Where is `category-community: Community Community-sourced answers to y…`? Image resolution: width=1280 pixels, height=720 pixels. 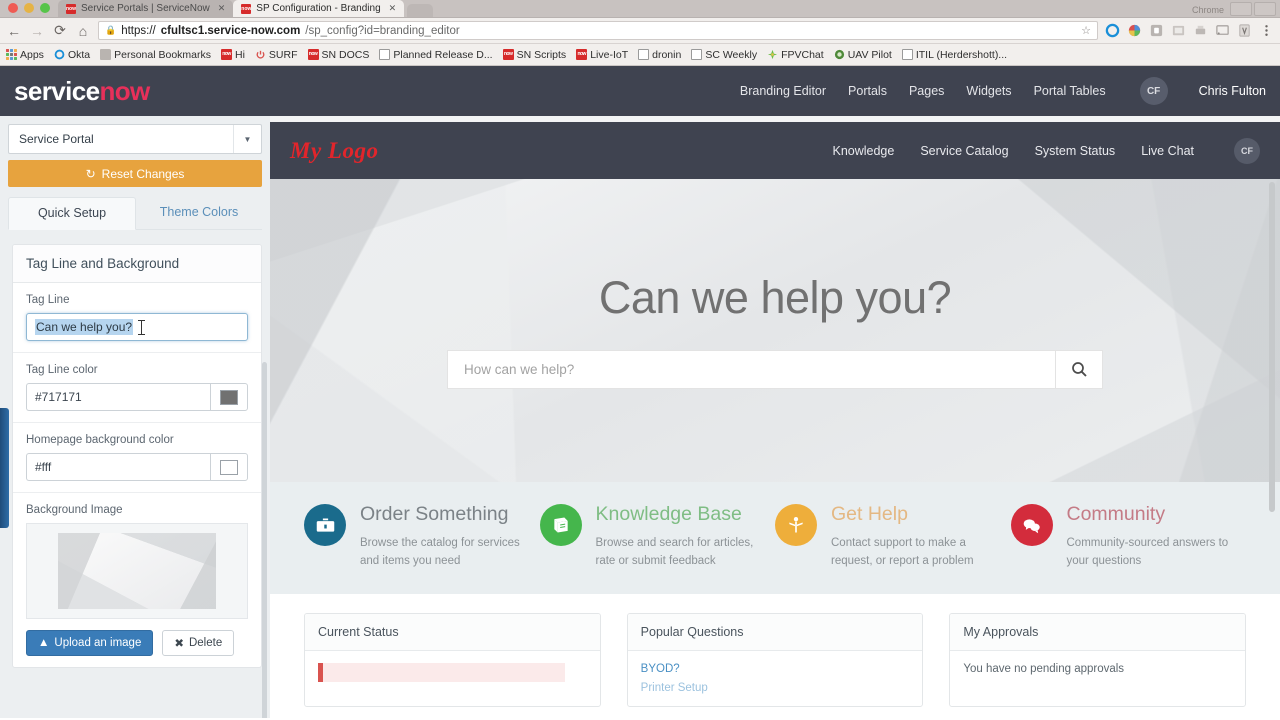 category-community: Community Community-sourced answers to y… is located at coordinates (1128, 536).